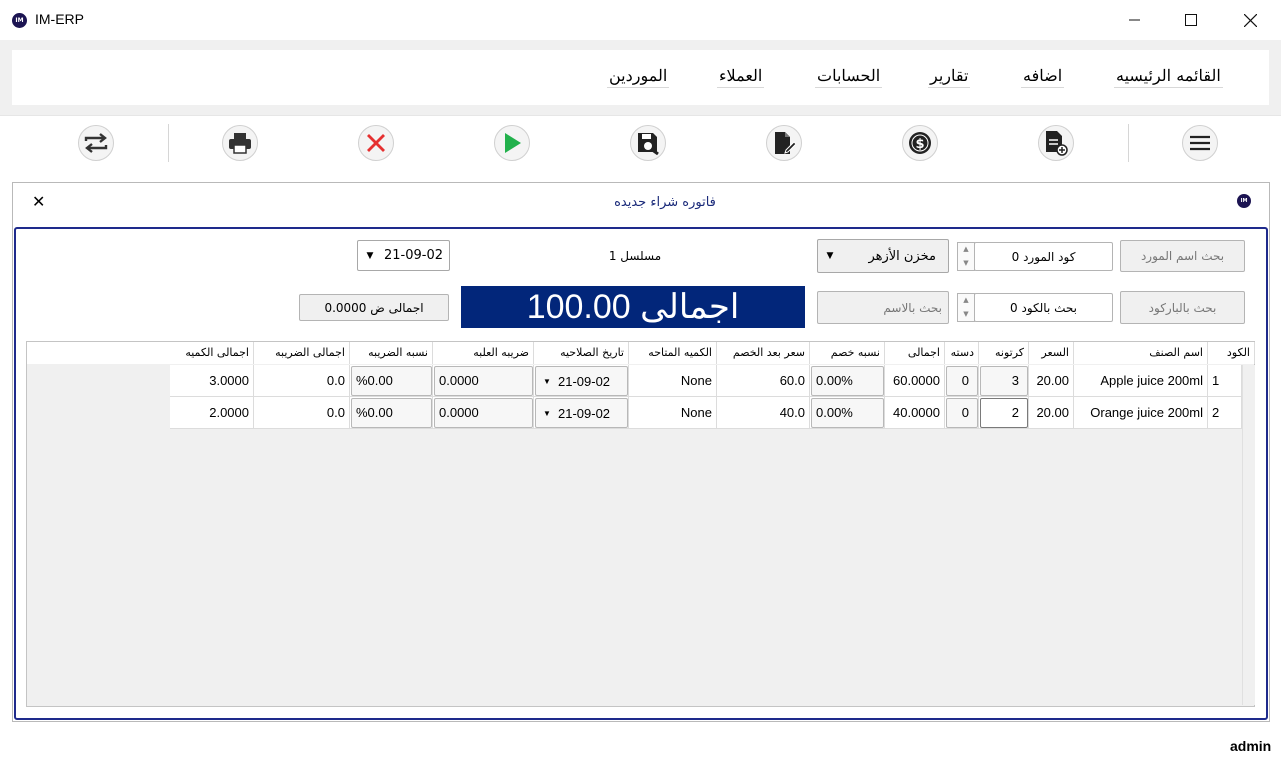  Describe the element at coordinates (1043, 256) in the screenshot. I see `supplier-code-field: كود المورد 0` at that location.